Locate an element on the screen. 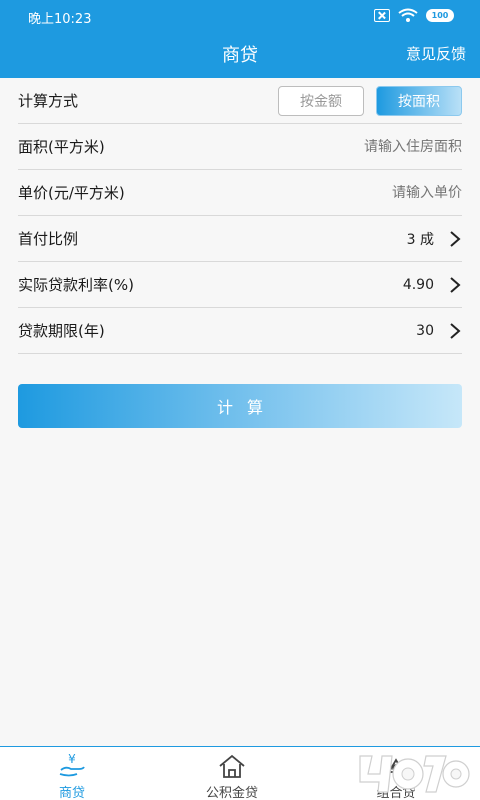 The image size is (480, 800). watermark-logo is located at coordinates (414, 774).